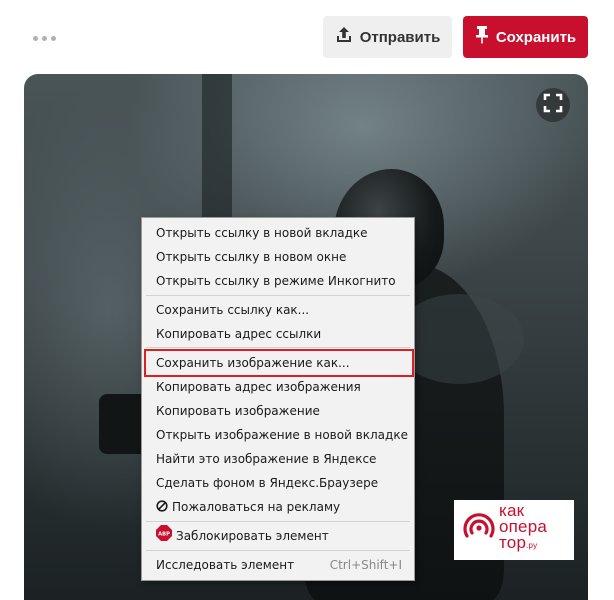 This screenshot has width=614, height=600. I want to click on watermark-text: как опера тор.ру, so click(523, 528).